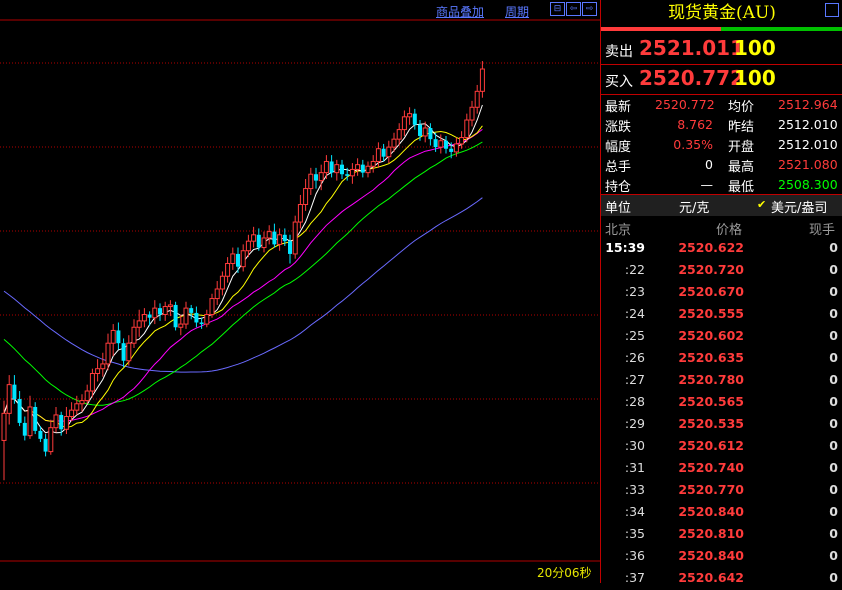 Image resolution: width=842 pixels, height=590 pixels. I want to click on stat-label: 开盘, so click(741, 147).